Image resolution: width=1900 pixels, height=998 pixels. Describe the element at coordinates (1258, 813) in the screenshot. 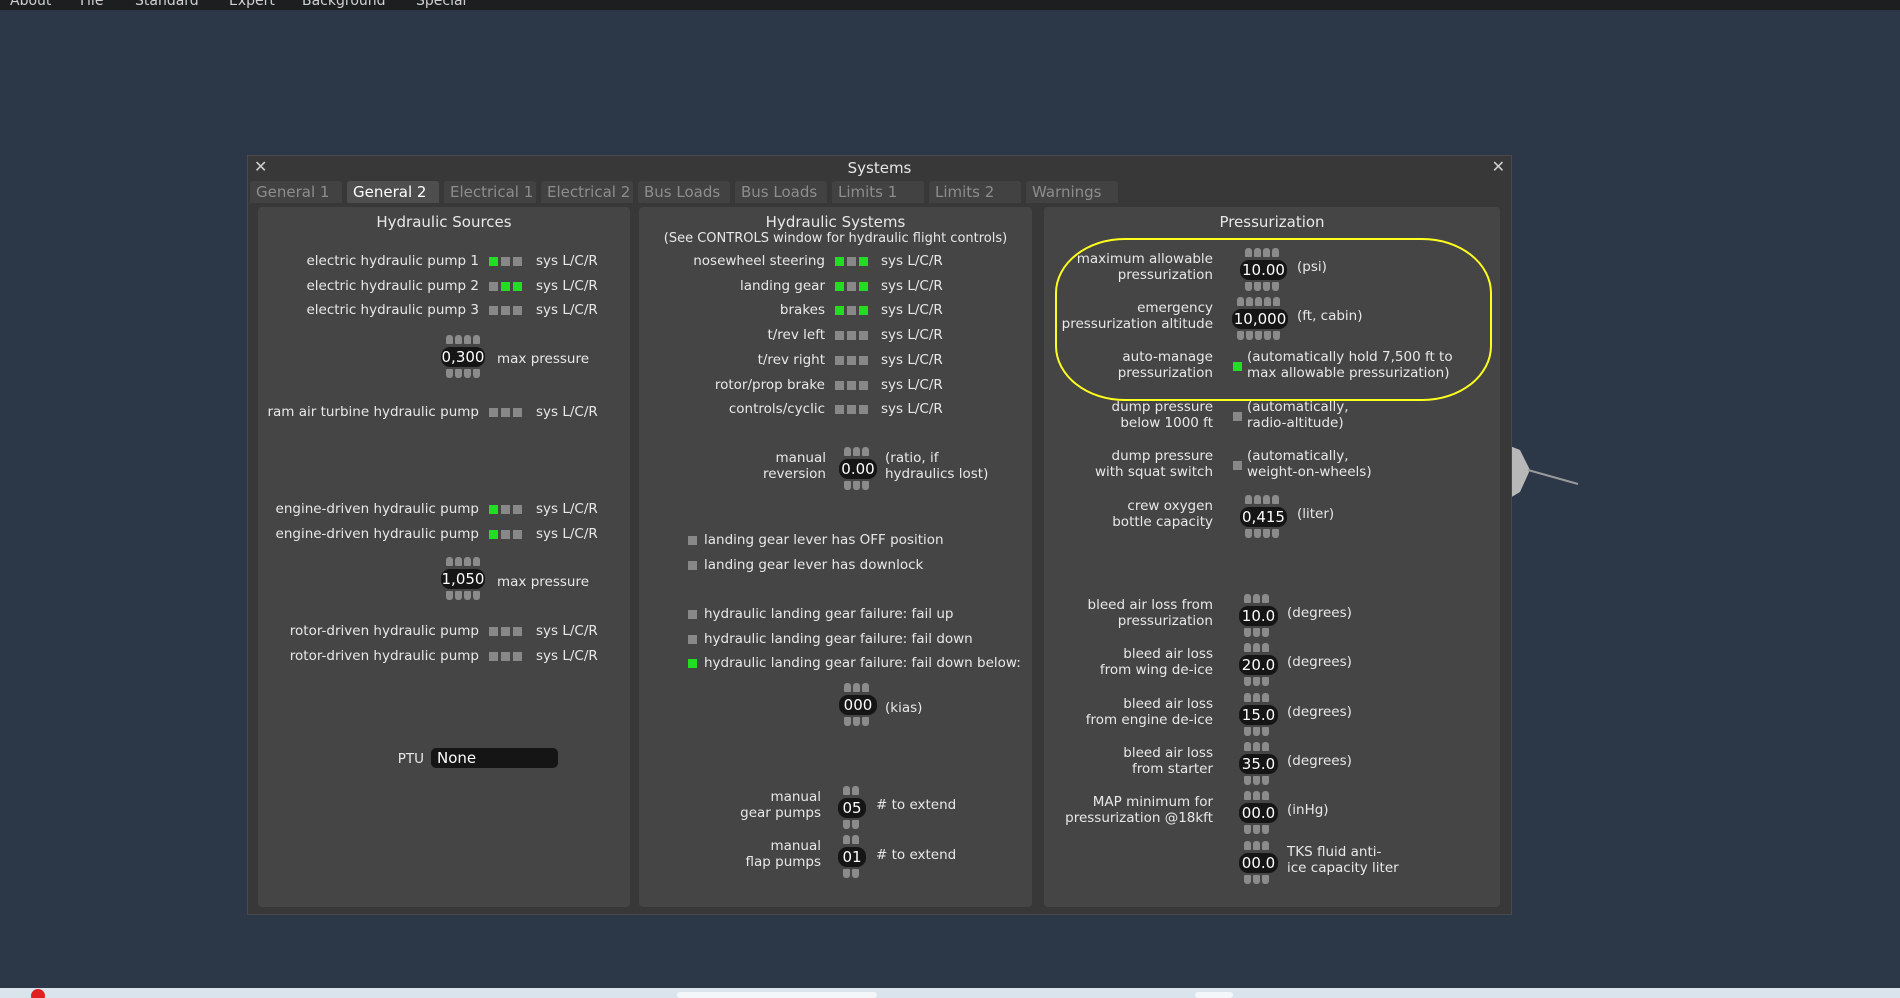

I see `map-minimum-field: 00.0` at that location.